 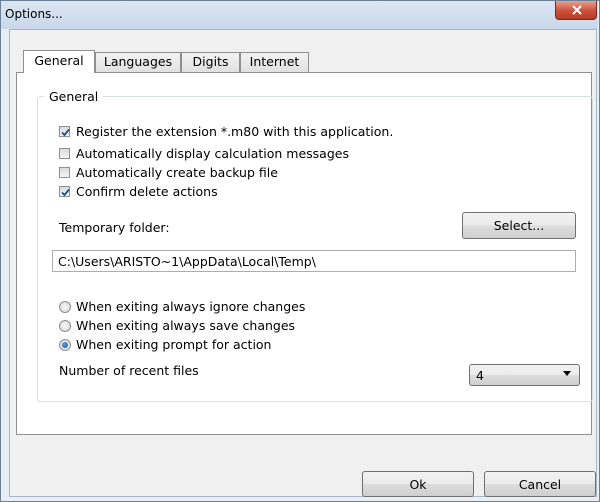 What do you see at coordinates (567, 373) in the screenshot?
I see `chevron-down-icon` at bounding box center [567, 373].